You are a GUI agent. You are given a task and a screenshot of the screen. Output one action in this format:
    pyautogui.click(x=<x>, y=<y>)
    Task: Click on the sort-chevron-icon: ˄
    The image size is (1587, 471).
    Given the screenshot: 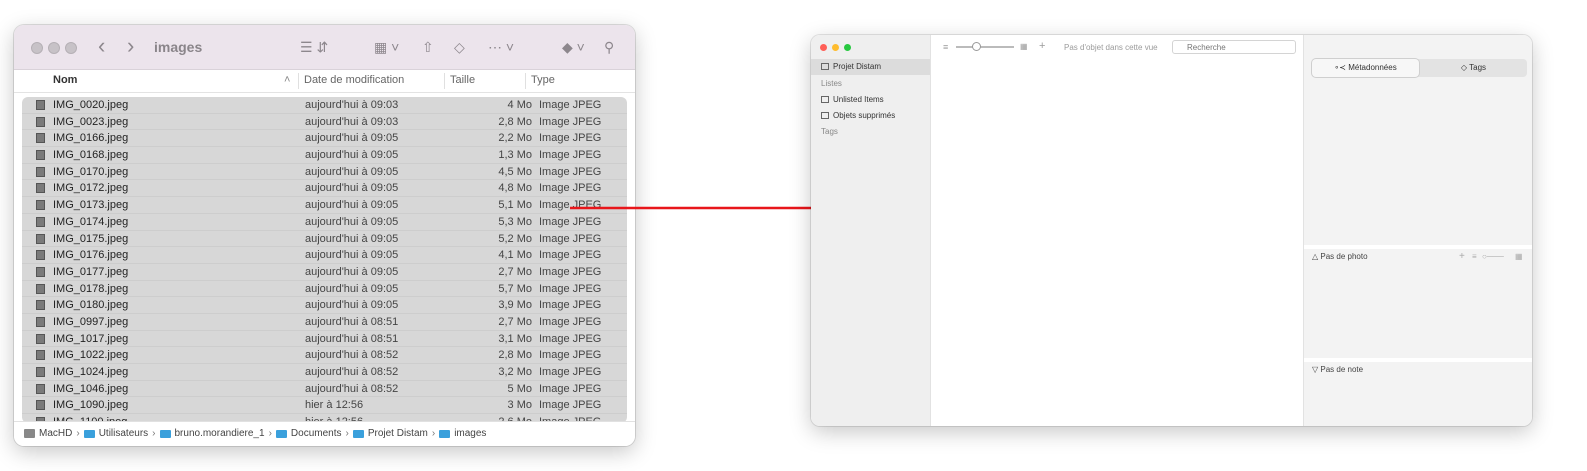 What is the action you would take?
    pyautogui.click(x=287, y=80)
    